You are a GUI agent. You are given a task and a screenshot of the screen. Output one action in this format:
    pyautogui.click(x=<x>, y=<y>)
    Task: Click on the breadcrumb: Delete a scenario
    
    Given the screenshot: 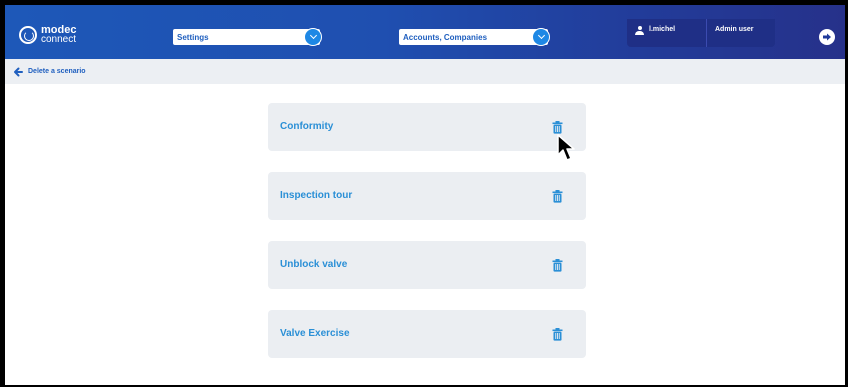 What is the action you would take?
    pyautogui.click(x=425, y=71)
    